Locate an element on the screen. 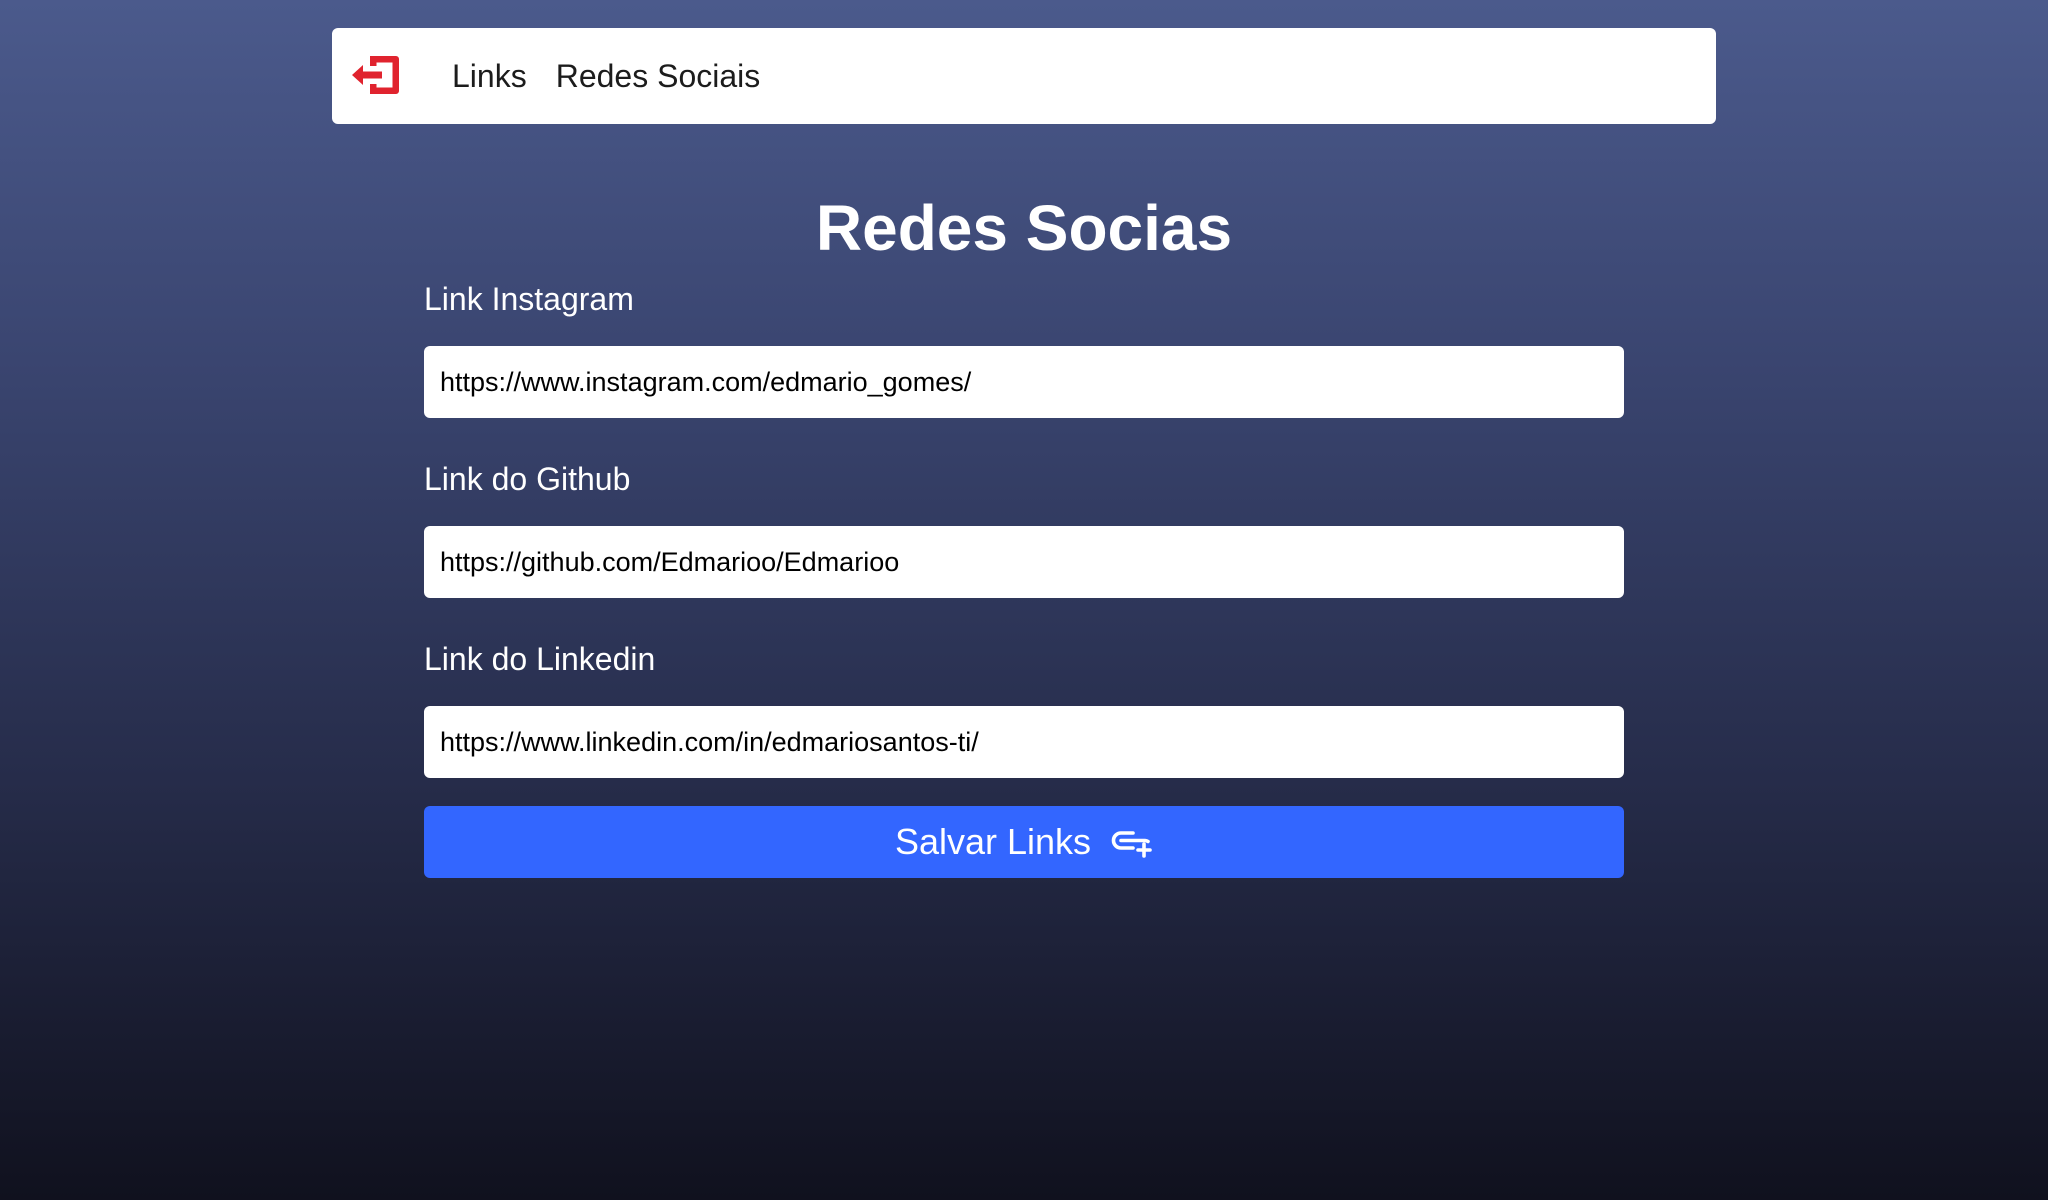  nav-link-redes-sociais: Redes Sociais is located at coordinates (658, 76).